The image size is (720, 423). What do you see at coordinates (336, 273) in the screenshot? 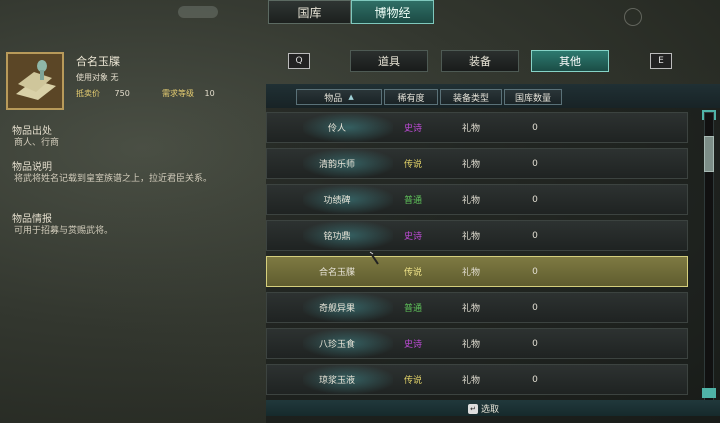
I see `row-name: 合名玉牒` at bounding box center [336, 273].